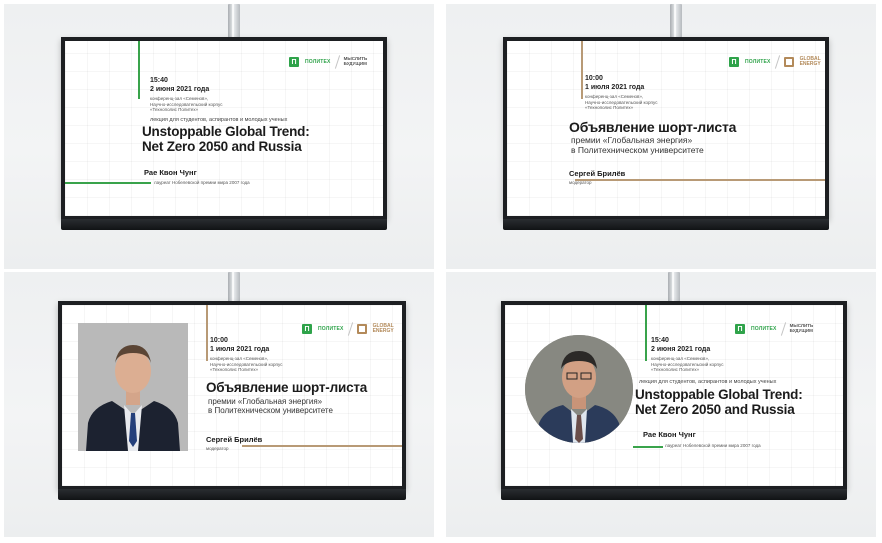  What do you see at coordinates (265, 401) in the screenshot?
I see `subtitle-line: премии «Глобальная энергия»` at bounding box center [265, 401].